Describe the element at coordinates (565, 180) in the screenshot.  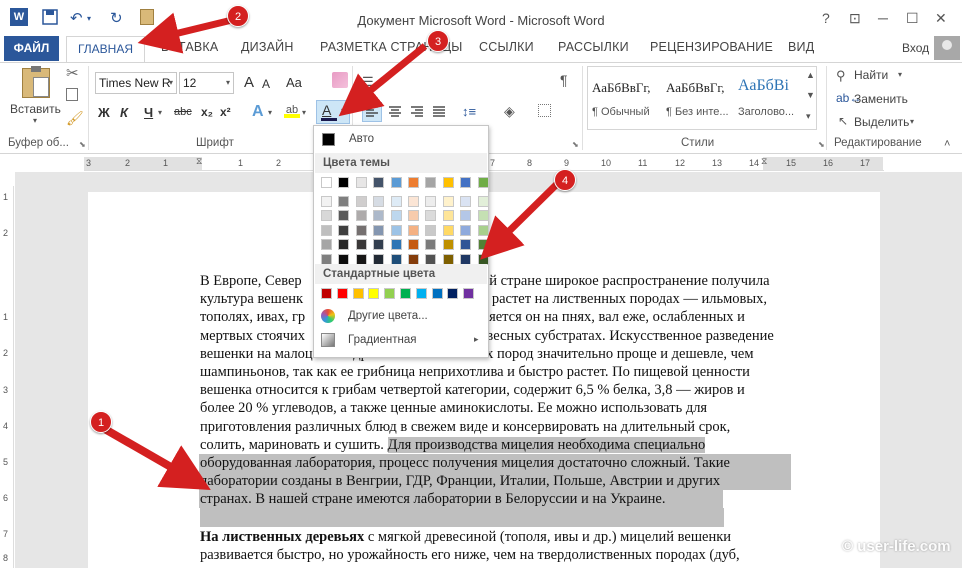
I see `annotation-badge-4: 4` at that location.